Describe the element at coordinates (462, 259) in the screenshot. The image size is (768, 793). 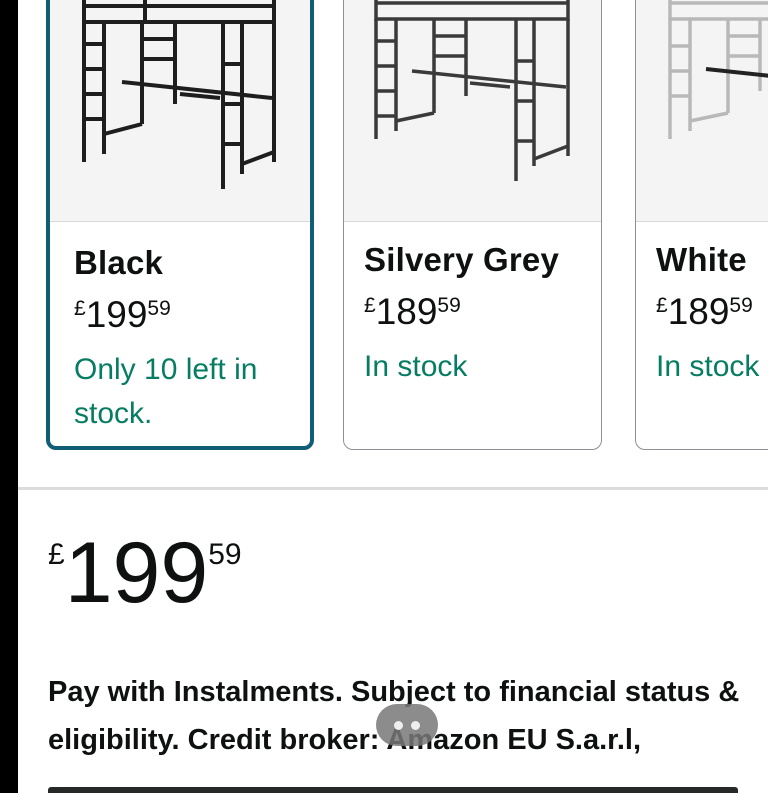
I see `variant-name: Silvery Grey` at that location.